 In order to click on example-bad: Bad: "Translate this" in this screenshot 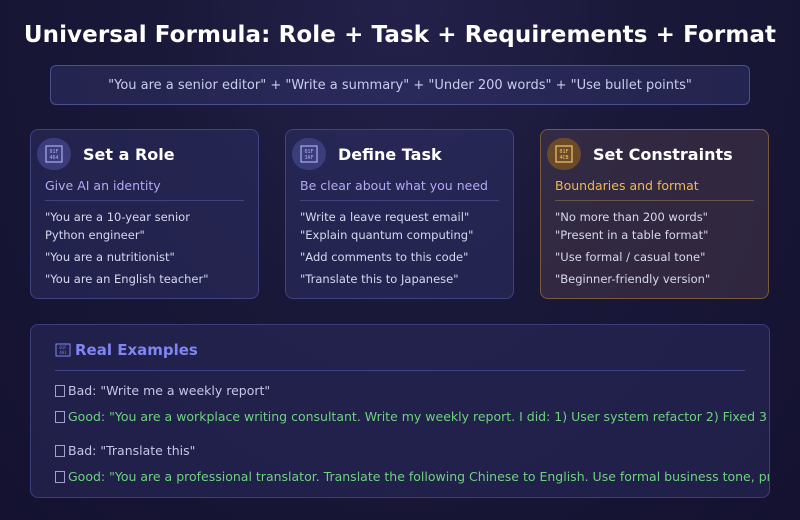, I will do `click(125, 450)`.